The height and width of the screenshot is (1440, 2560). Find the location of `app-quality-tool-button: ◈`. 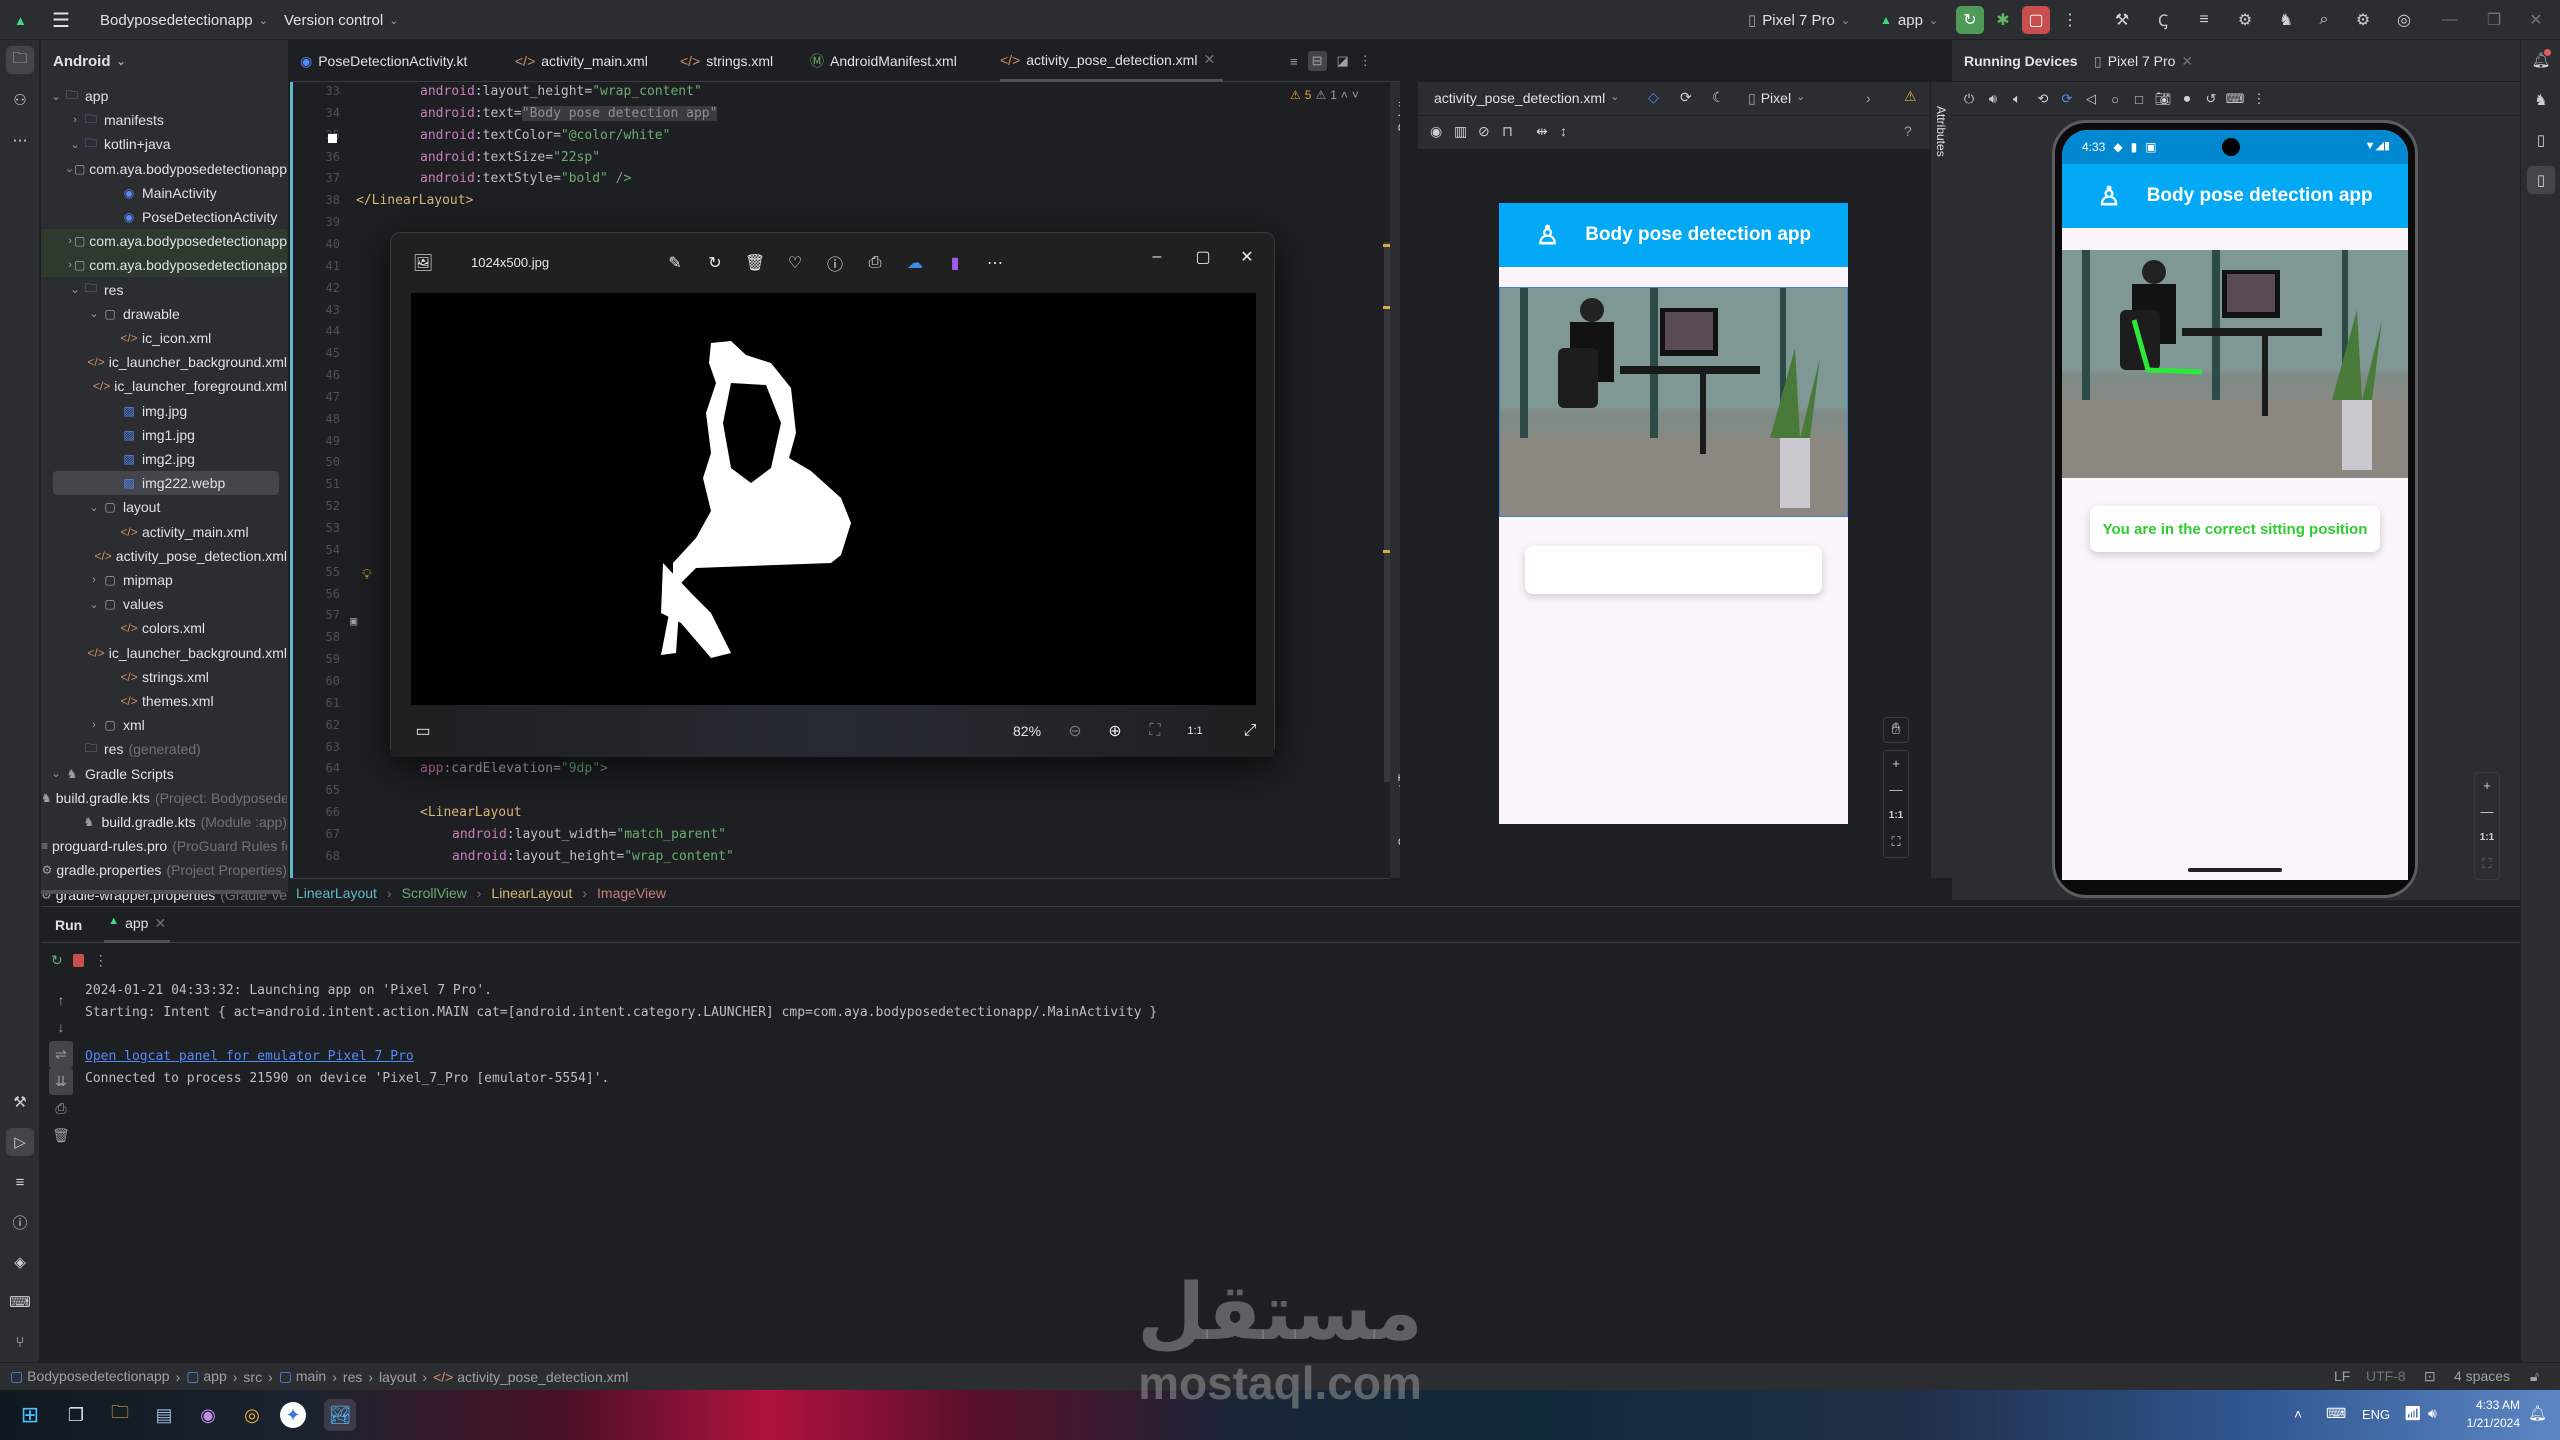

app-quality-tool-button: ◈ is located at coordinates (20, 1262).